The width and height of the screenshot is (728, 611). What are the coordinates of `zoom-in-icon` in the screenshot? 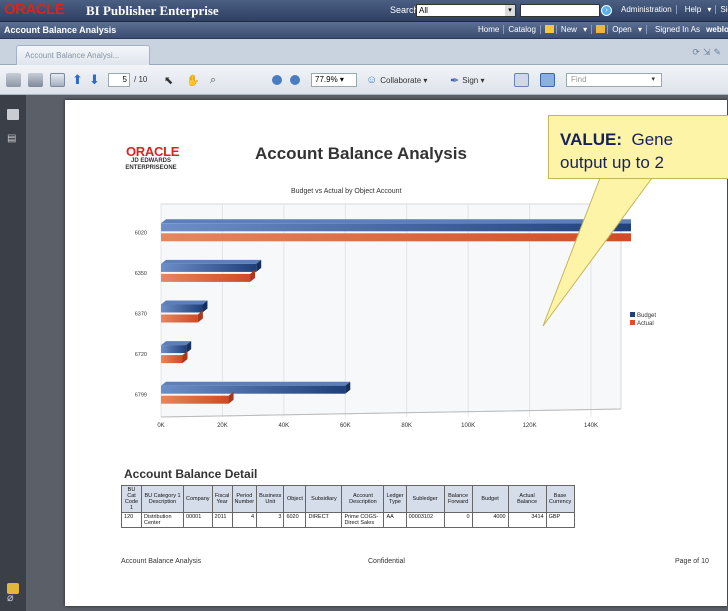 It's located at (295, 80).